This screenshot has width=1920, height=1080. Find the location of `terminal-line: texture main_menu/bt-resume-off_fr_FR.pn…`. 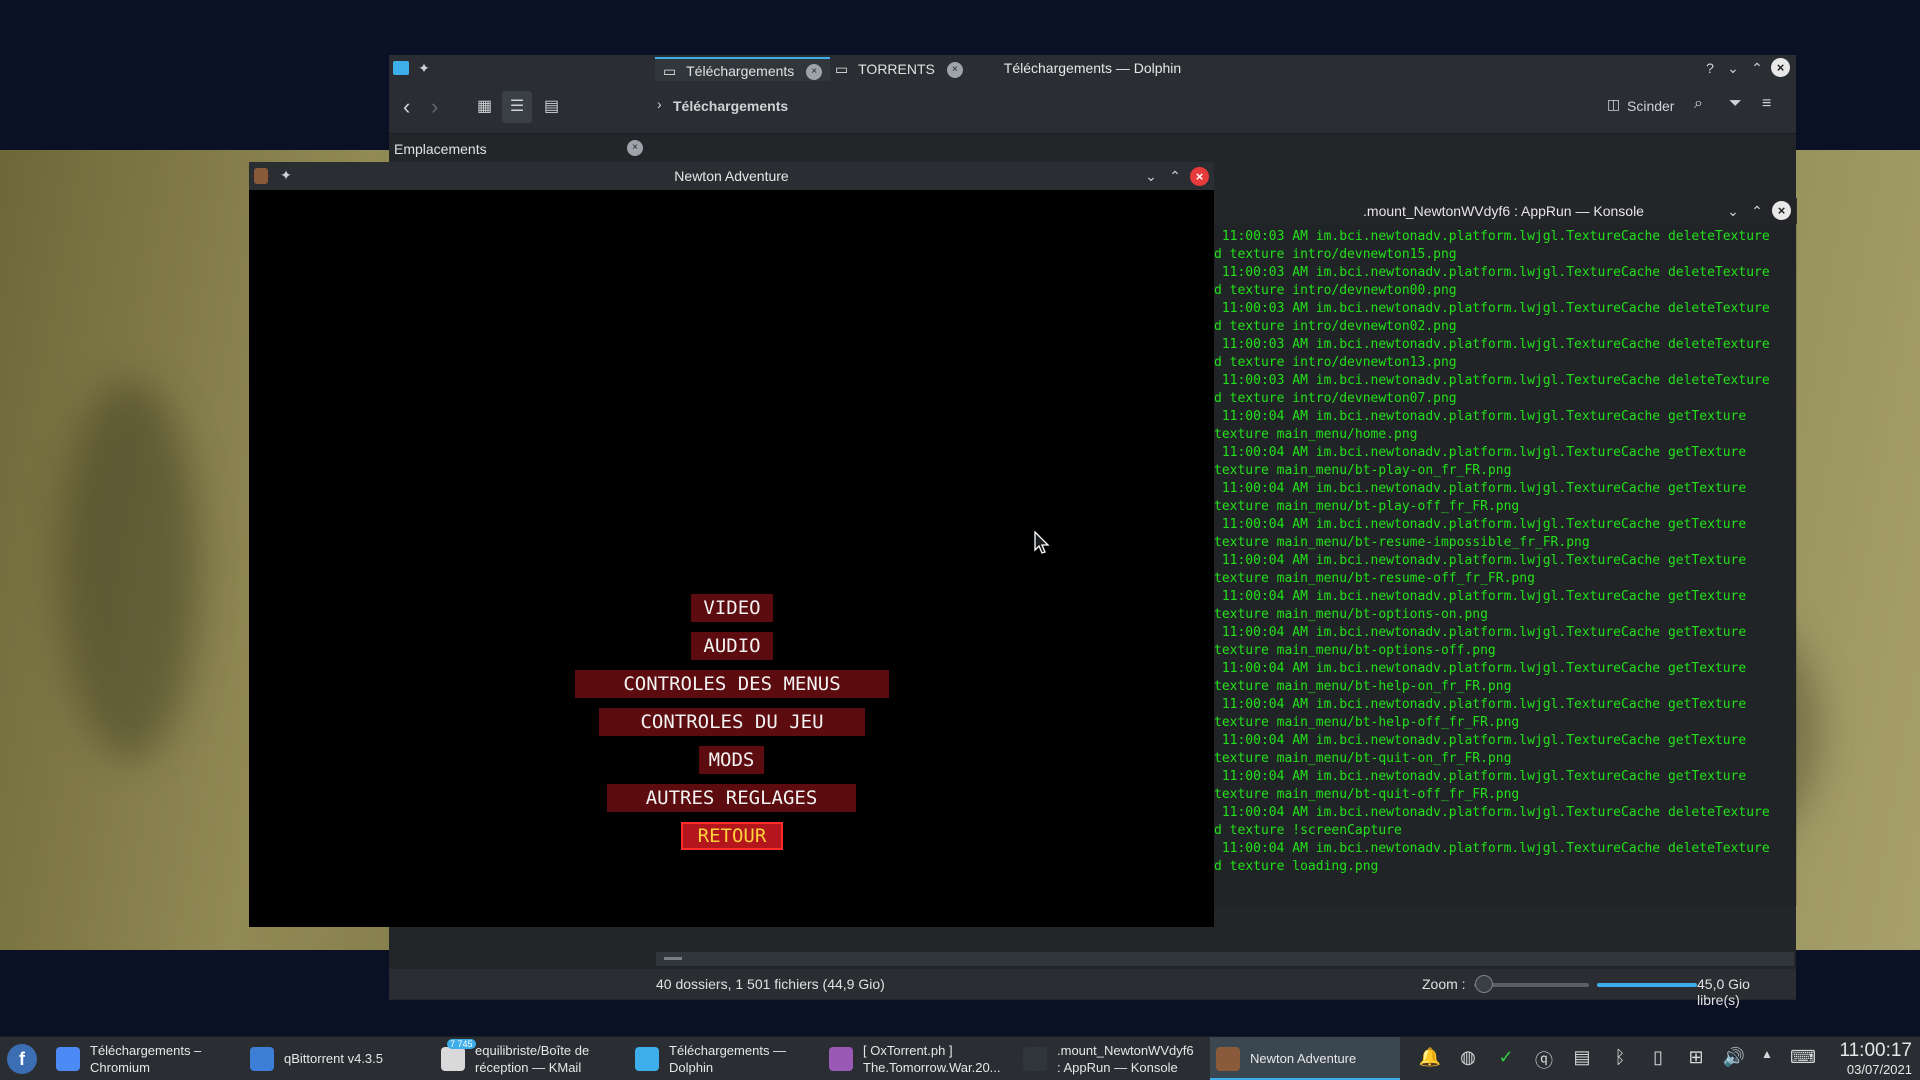

terminal-line: texture main_menu/bt-resume-off_fr_FR.pn… is located at coordinates (1374, 578).